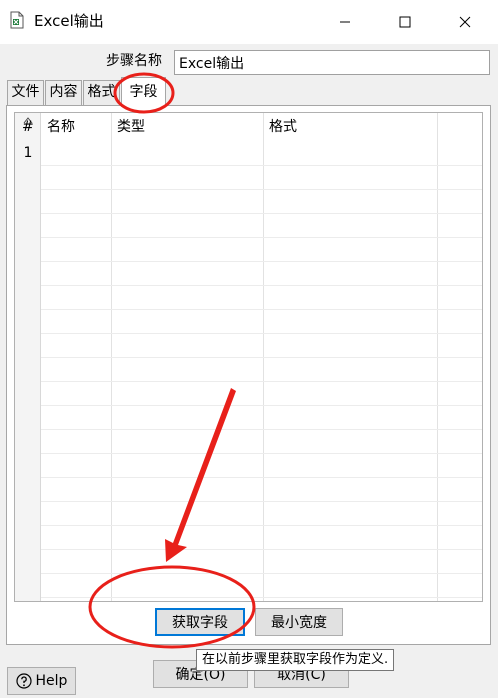  I want to click on tab-file: 文件, so click(25, 92).